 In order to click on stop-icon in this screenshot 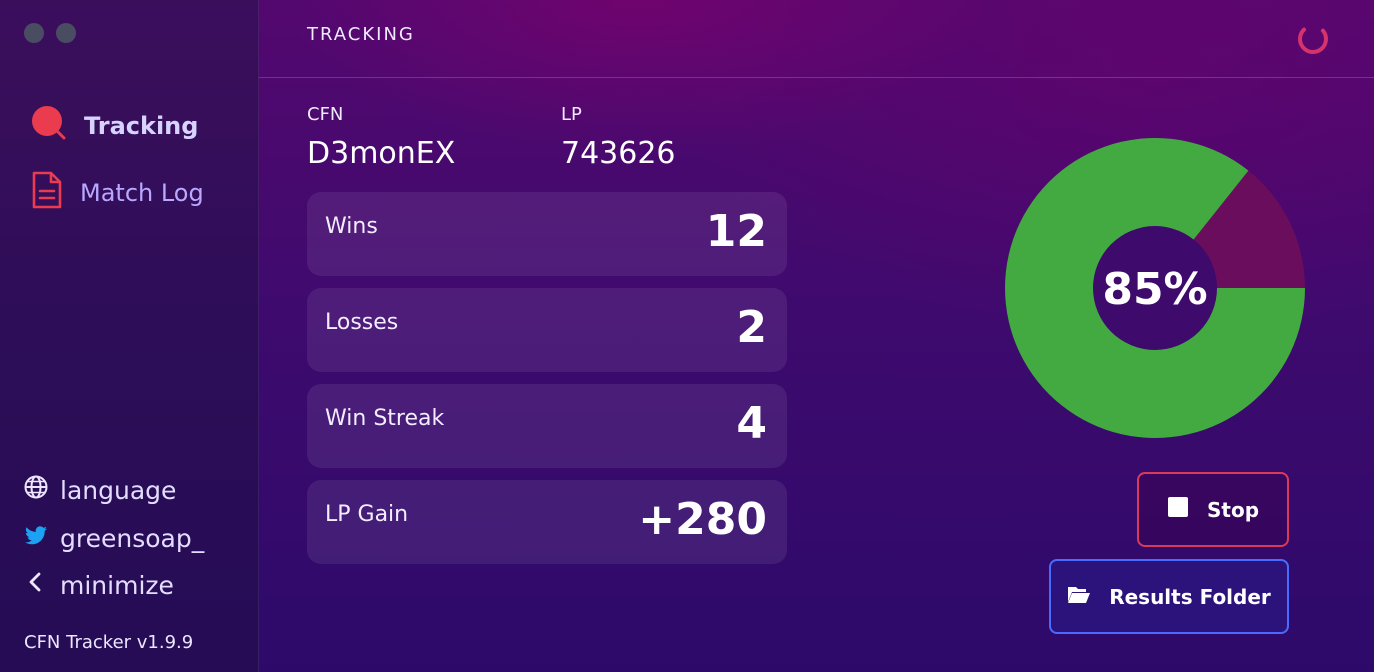, I will do `click(1178, 509)`.